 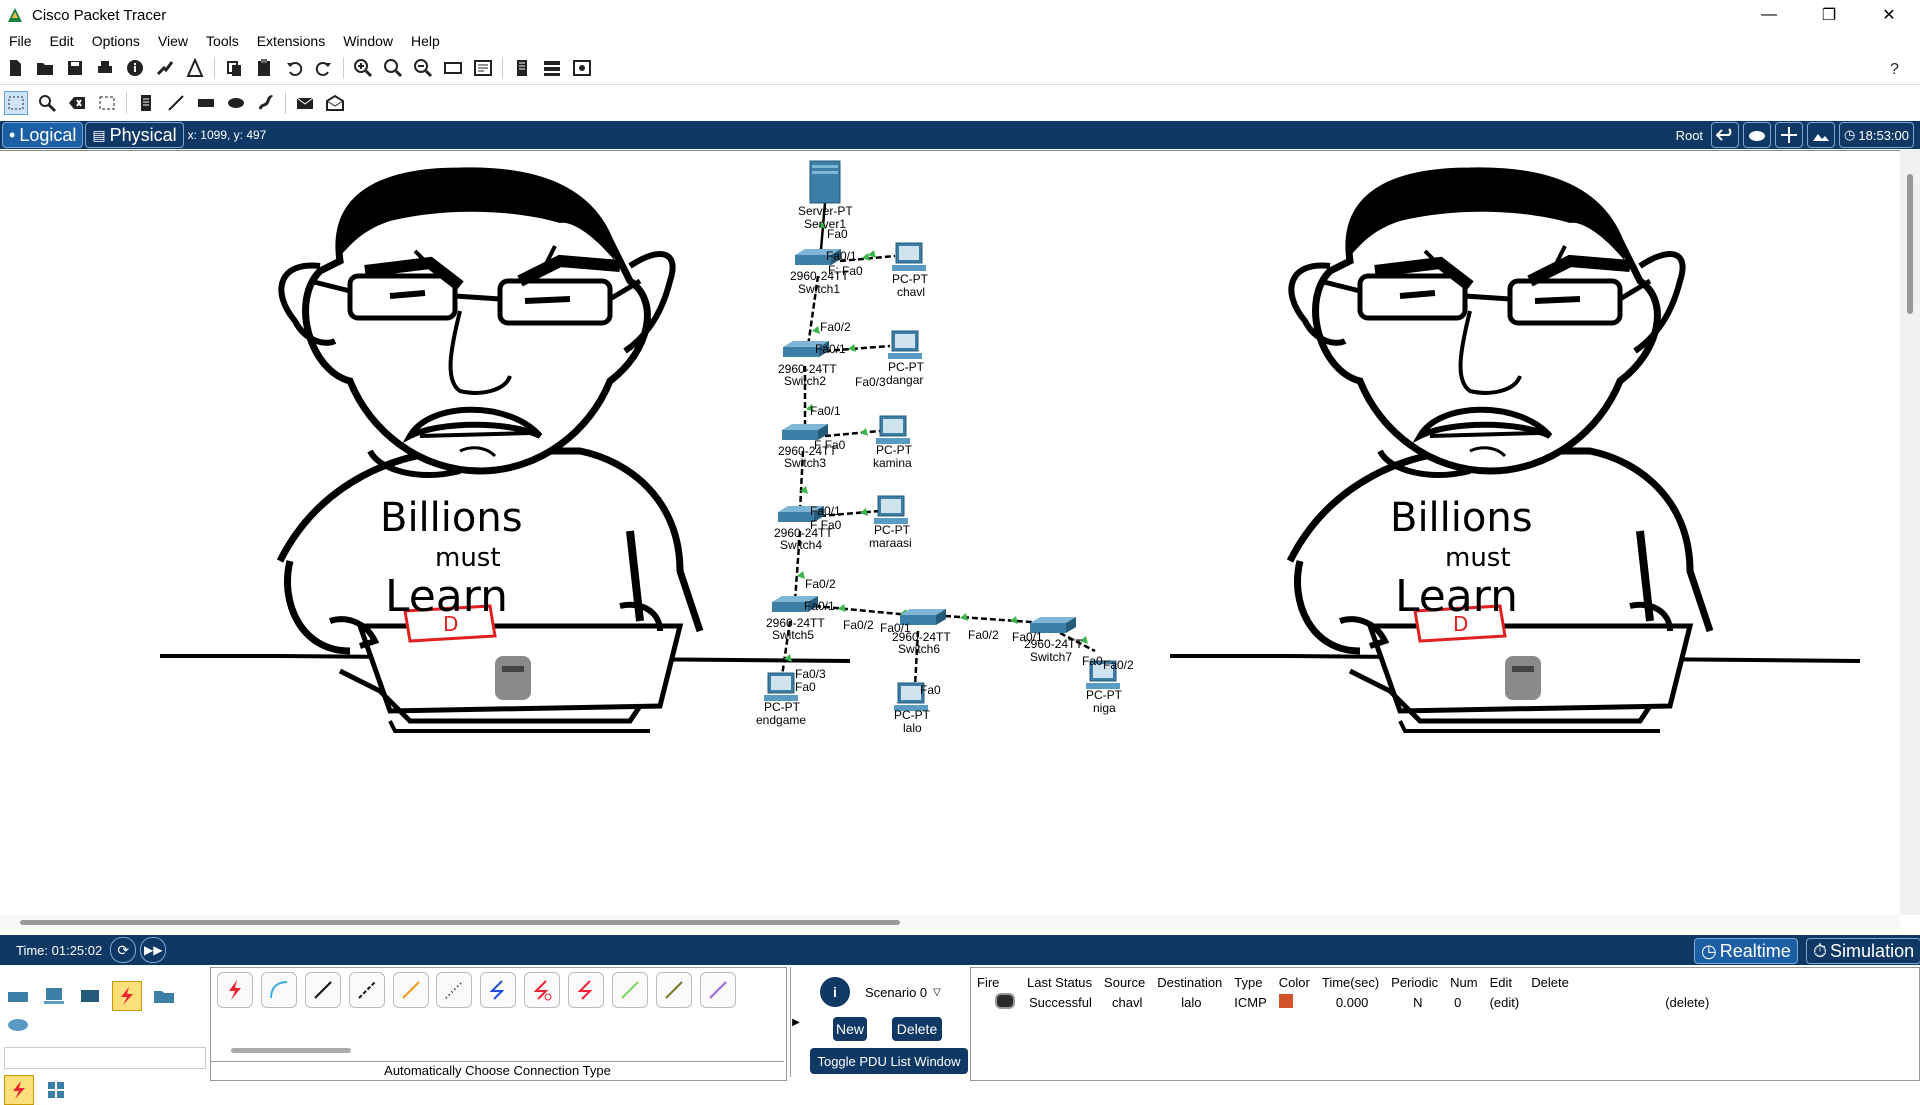 What do you see at coordinates (1005, 1000) in the screenshot?
I see `fire-icon` at bounding box center [1005, 1000].